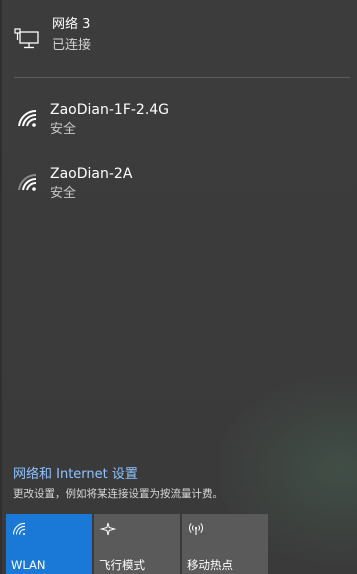  What do you see at coordinates (26, 38) in the screenshot?
I see `ethernet-network-icon` at bounding box center [26, 38].